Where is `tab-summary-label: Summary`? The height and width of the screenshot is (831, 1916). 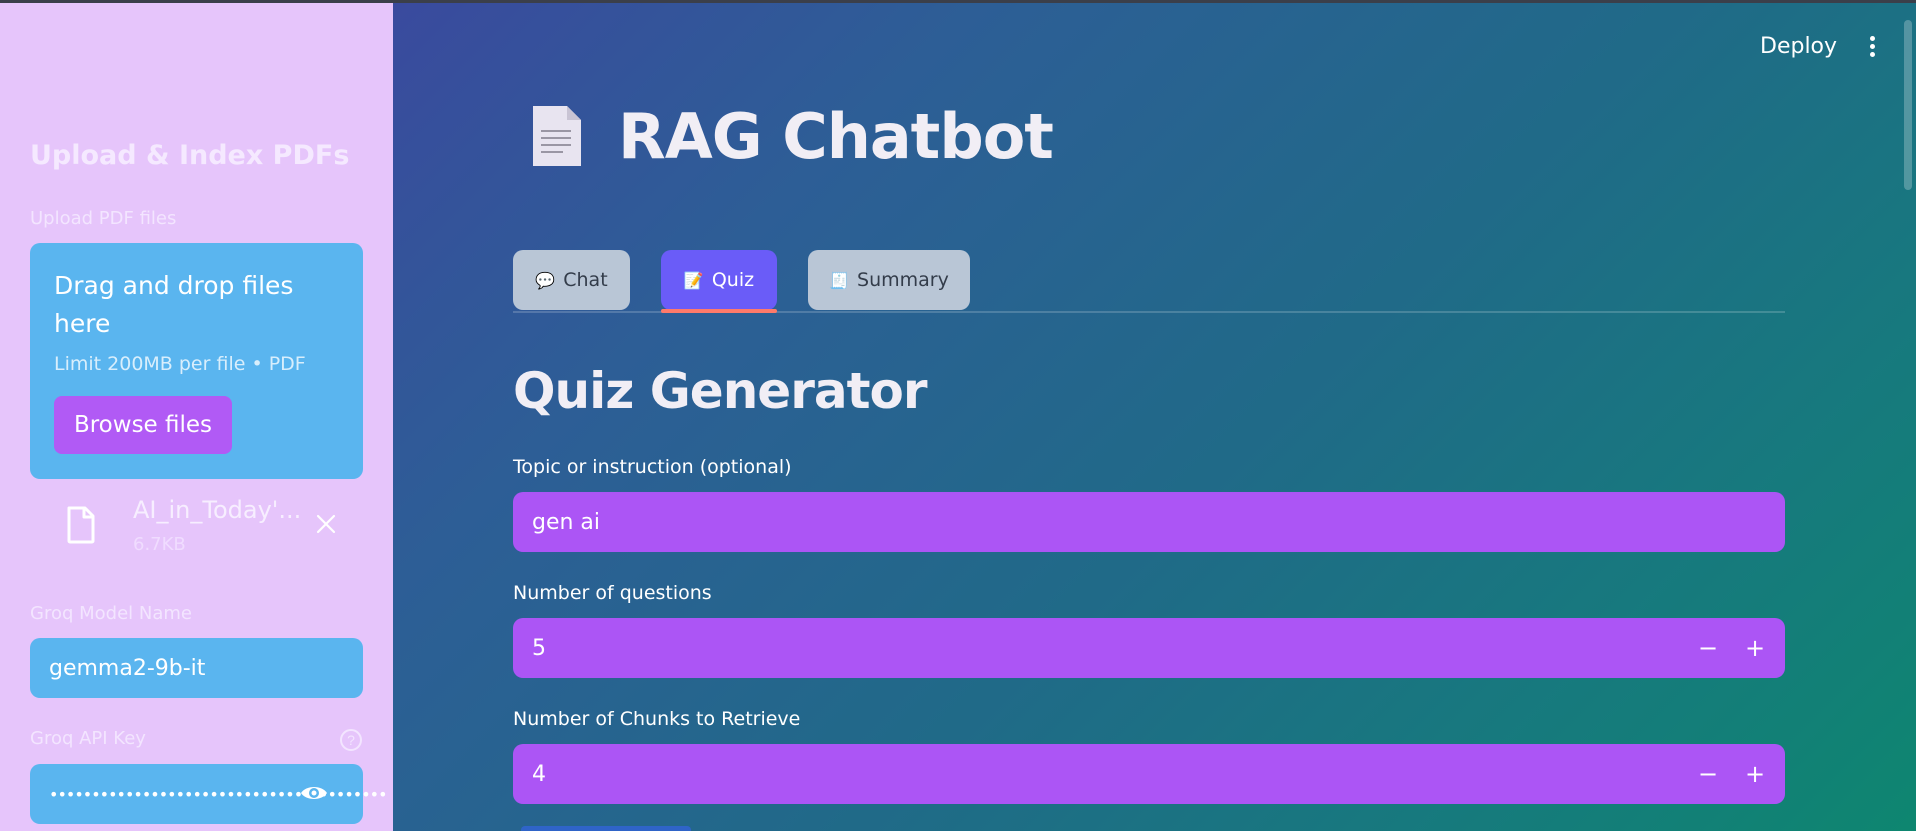 tab-summary-label: Summary is located at coordinates (903, 280).